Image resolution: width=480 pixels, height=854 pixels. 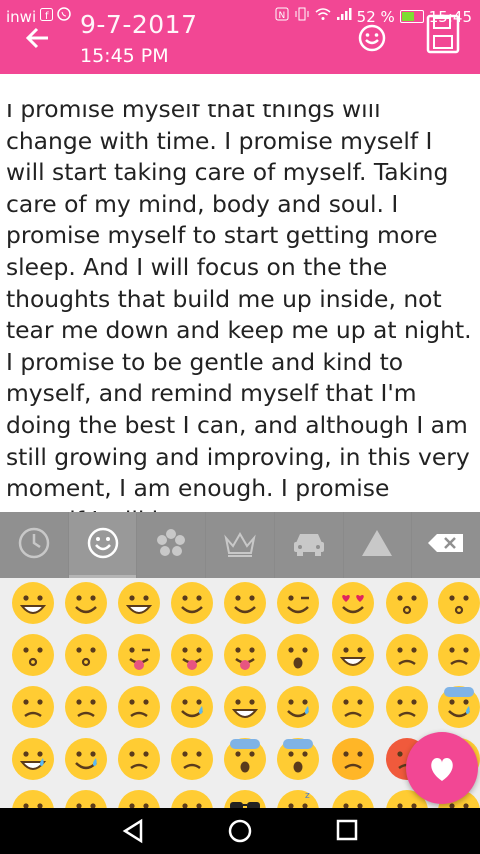 What do you see at coordinates (139, 707) in the screenshot?
I see `emoji-persevere` at bounding box center [139, 707].